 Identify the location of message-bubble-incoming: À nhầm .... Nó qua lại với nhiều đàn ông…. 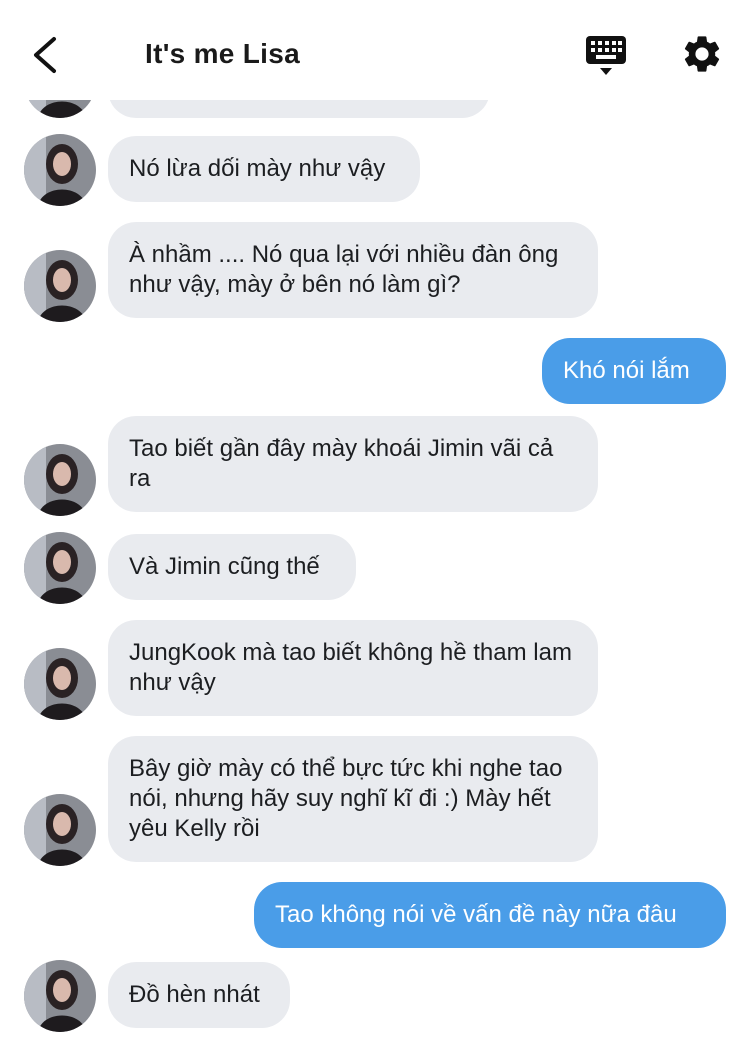
(353, 270).